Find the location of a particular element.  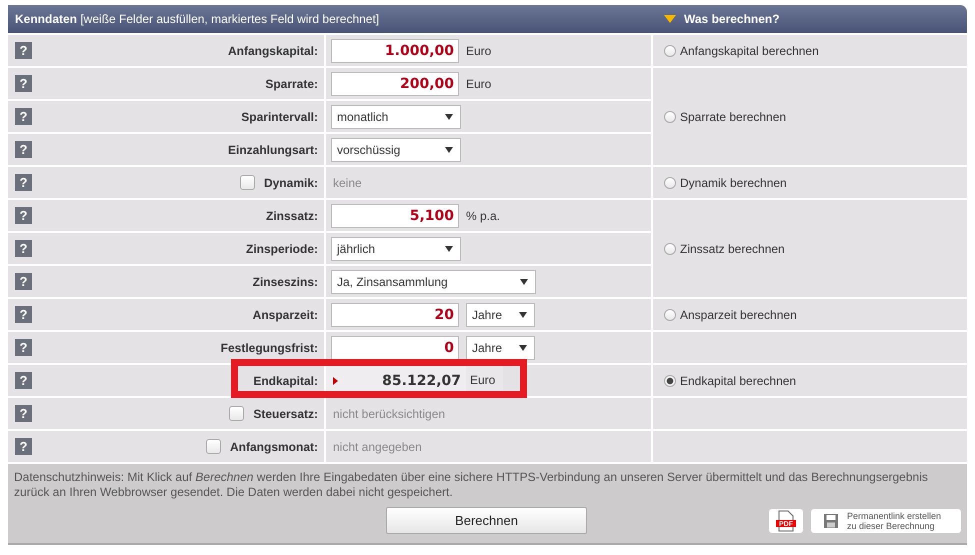

field-label: Anfangskapital: is located at coordinates (273, 51).